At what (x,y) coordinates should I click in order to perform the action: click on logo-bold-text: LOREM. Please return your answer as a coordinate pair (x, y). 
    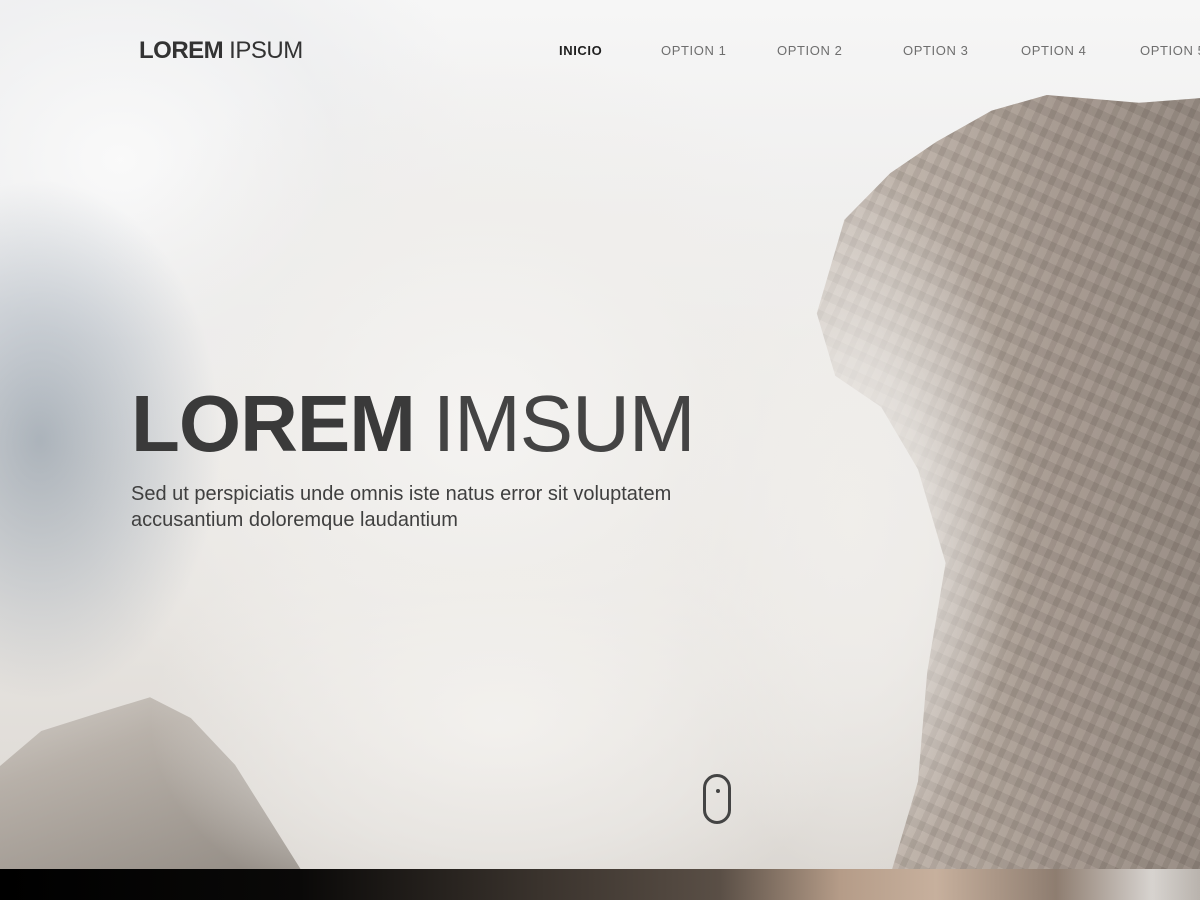
    Looking at the image, I should click on (181, 50).